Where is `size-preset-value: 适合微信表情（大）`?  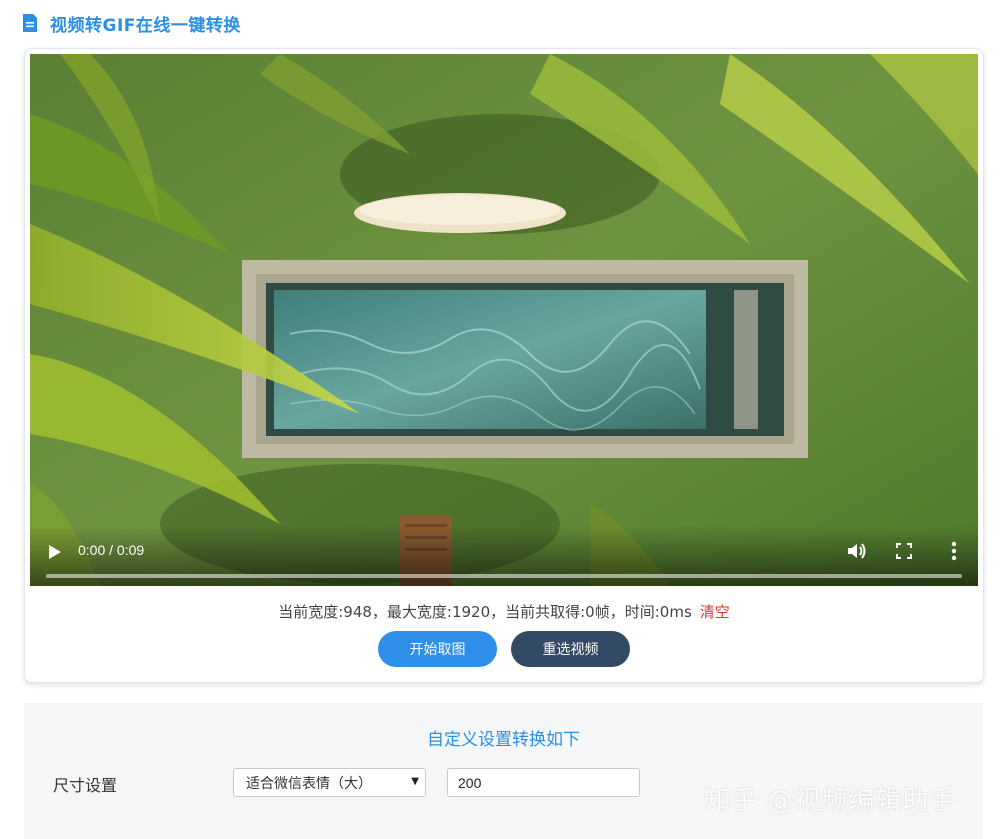 size-preset-value: 适合微信表情（大） is located at coordinates (309, 783).